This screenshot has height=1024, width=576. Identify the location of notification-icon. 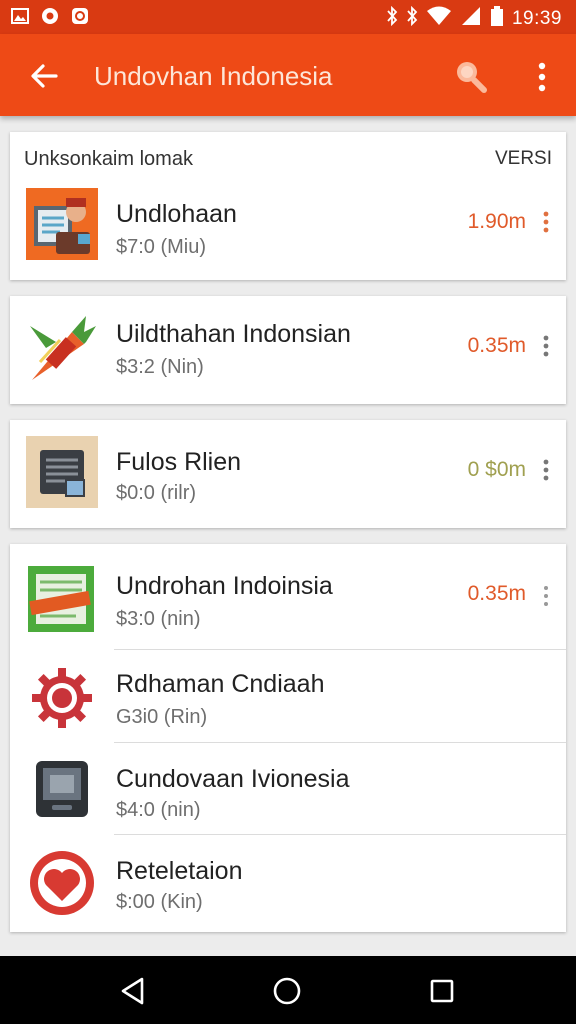
(50, 16).